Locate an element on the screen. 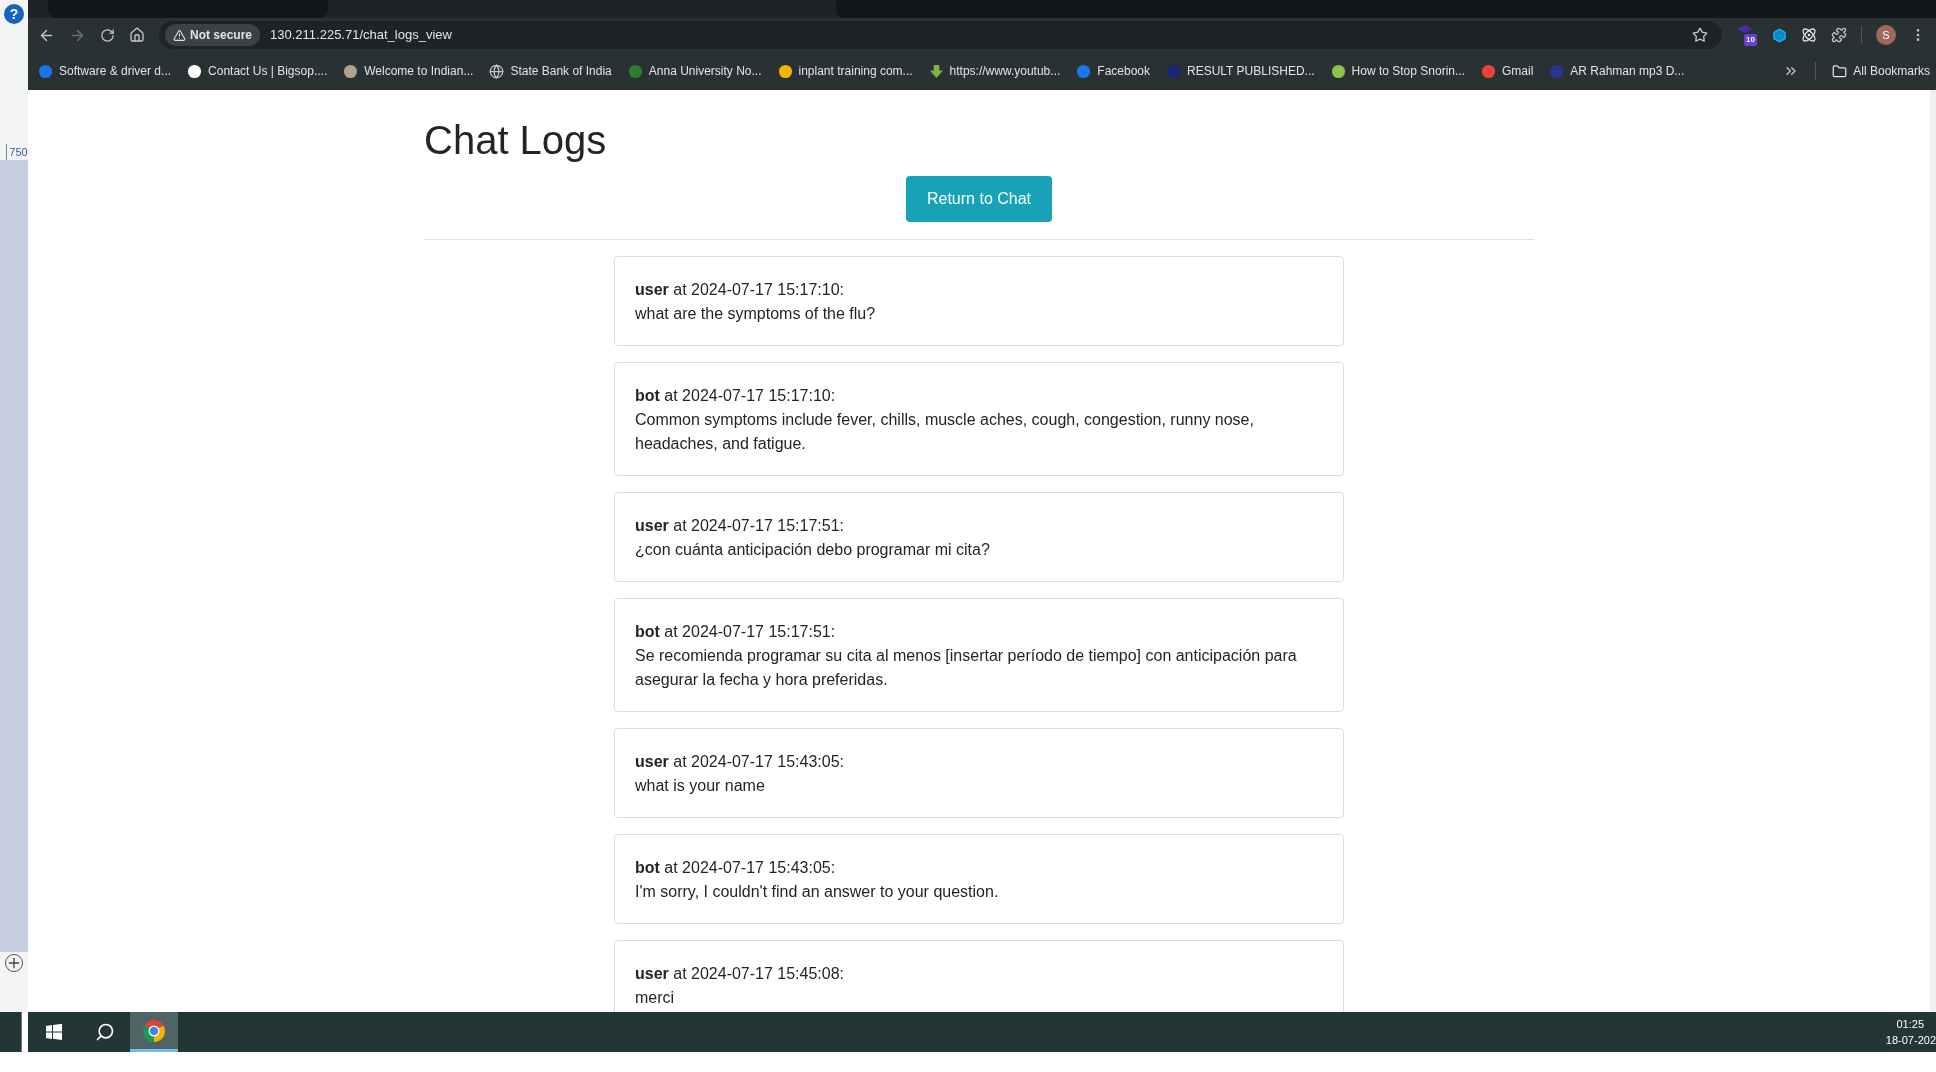 This screenshot has width=1936, height=1072. extension-button: 10 is located at coordinates (1747, 35).